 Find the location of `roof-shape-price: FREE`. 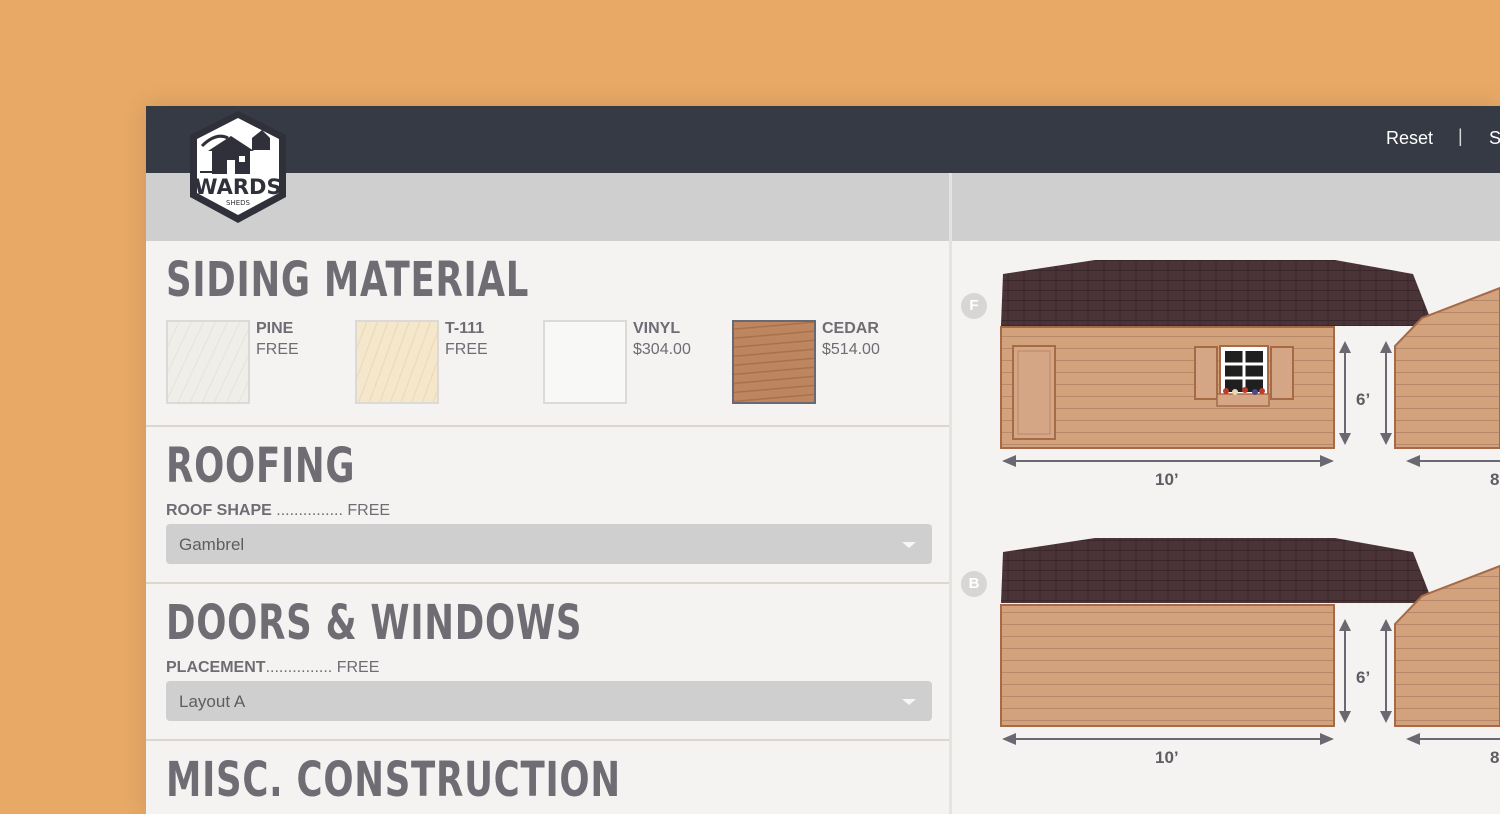

roof-shape-price: FREE is located at coordinates (369, 510).